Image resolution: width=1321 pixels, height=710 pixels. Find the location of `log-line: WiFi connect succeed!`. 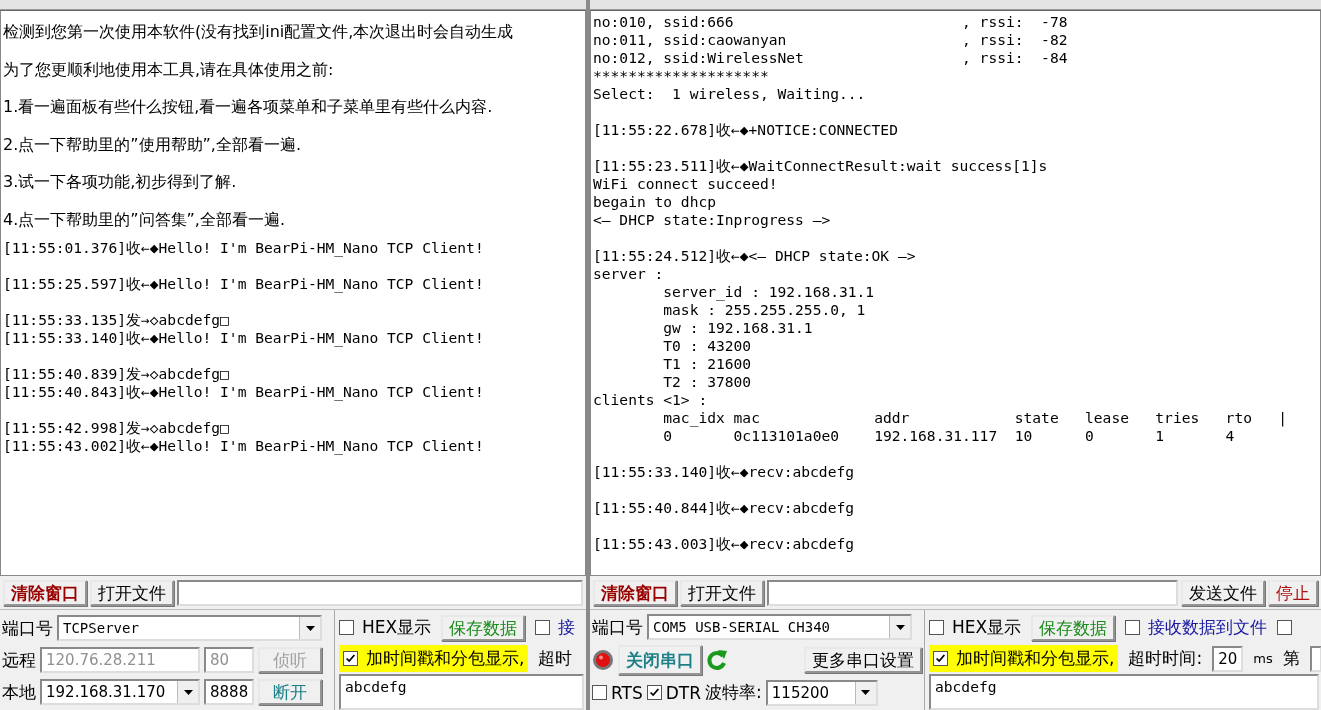

log-line: WiFi connect succeed! is located at coordinates (685, 184).